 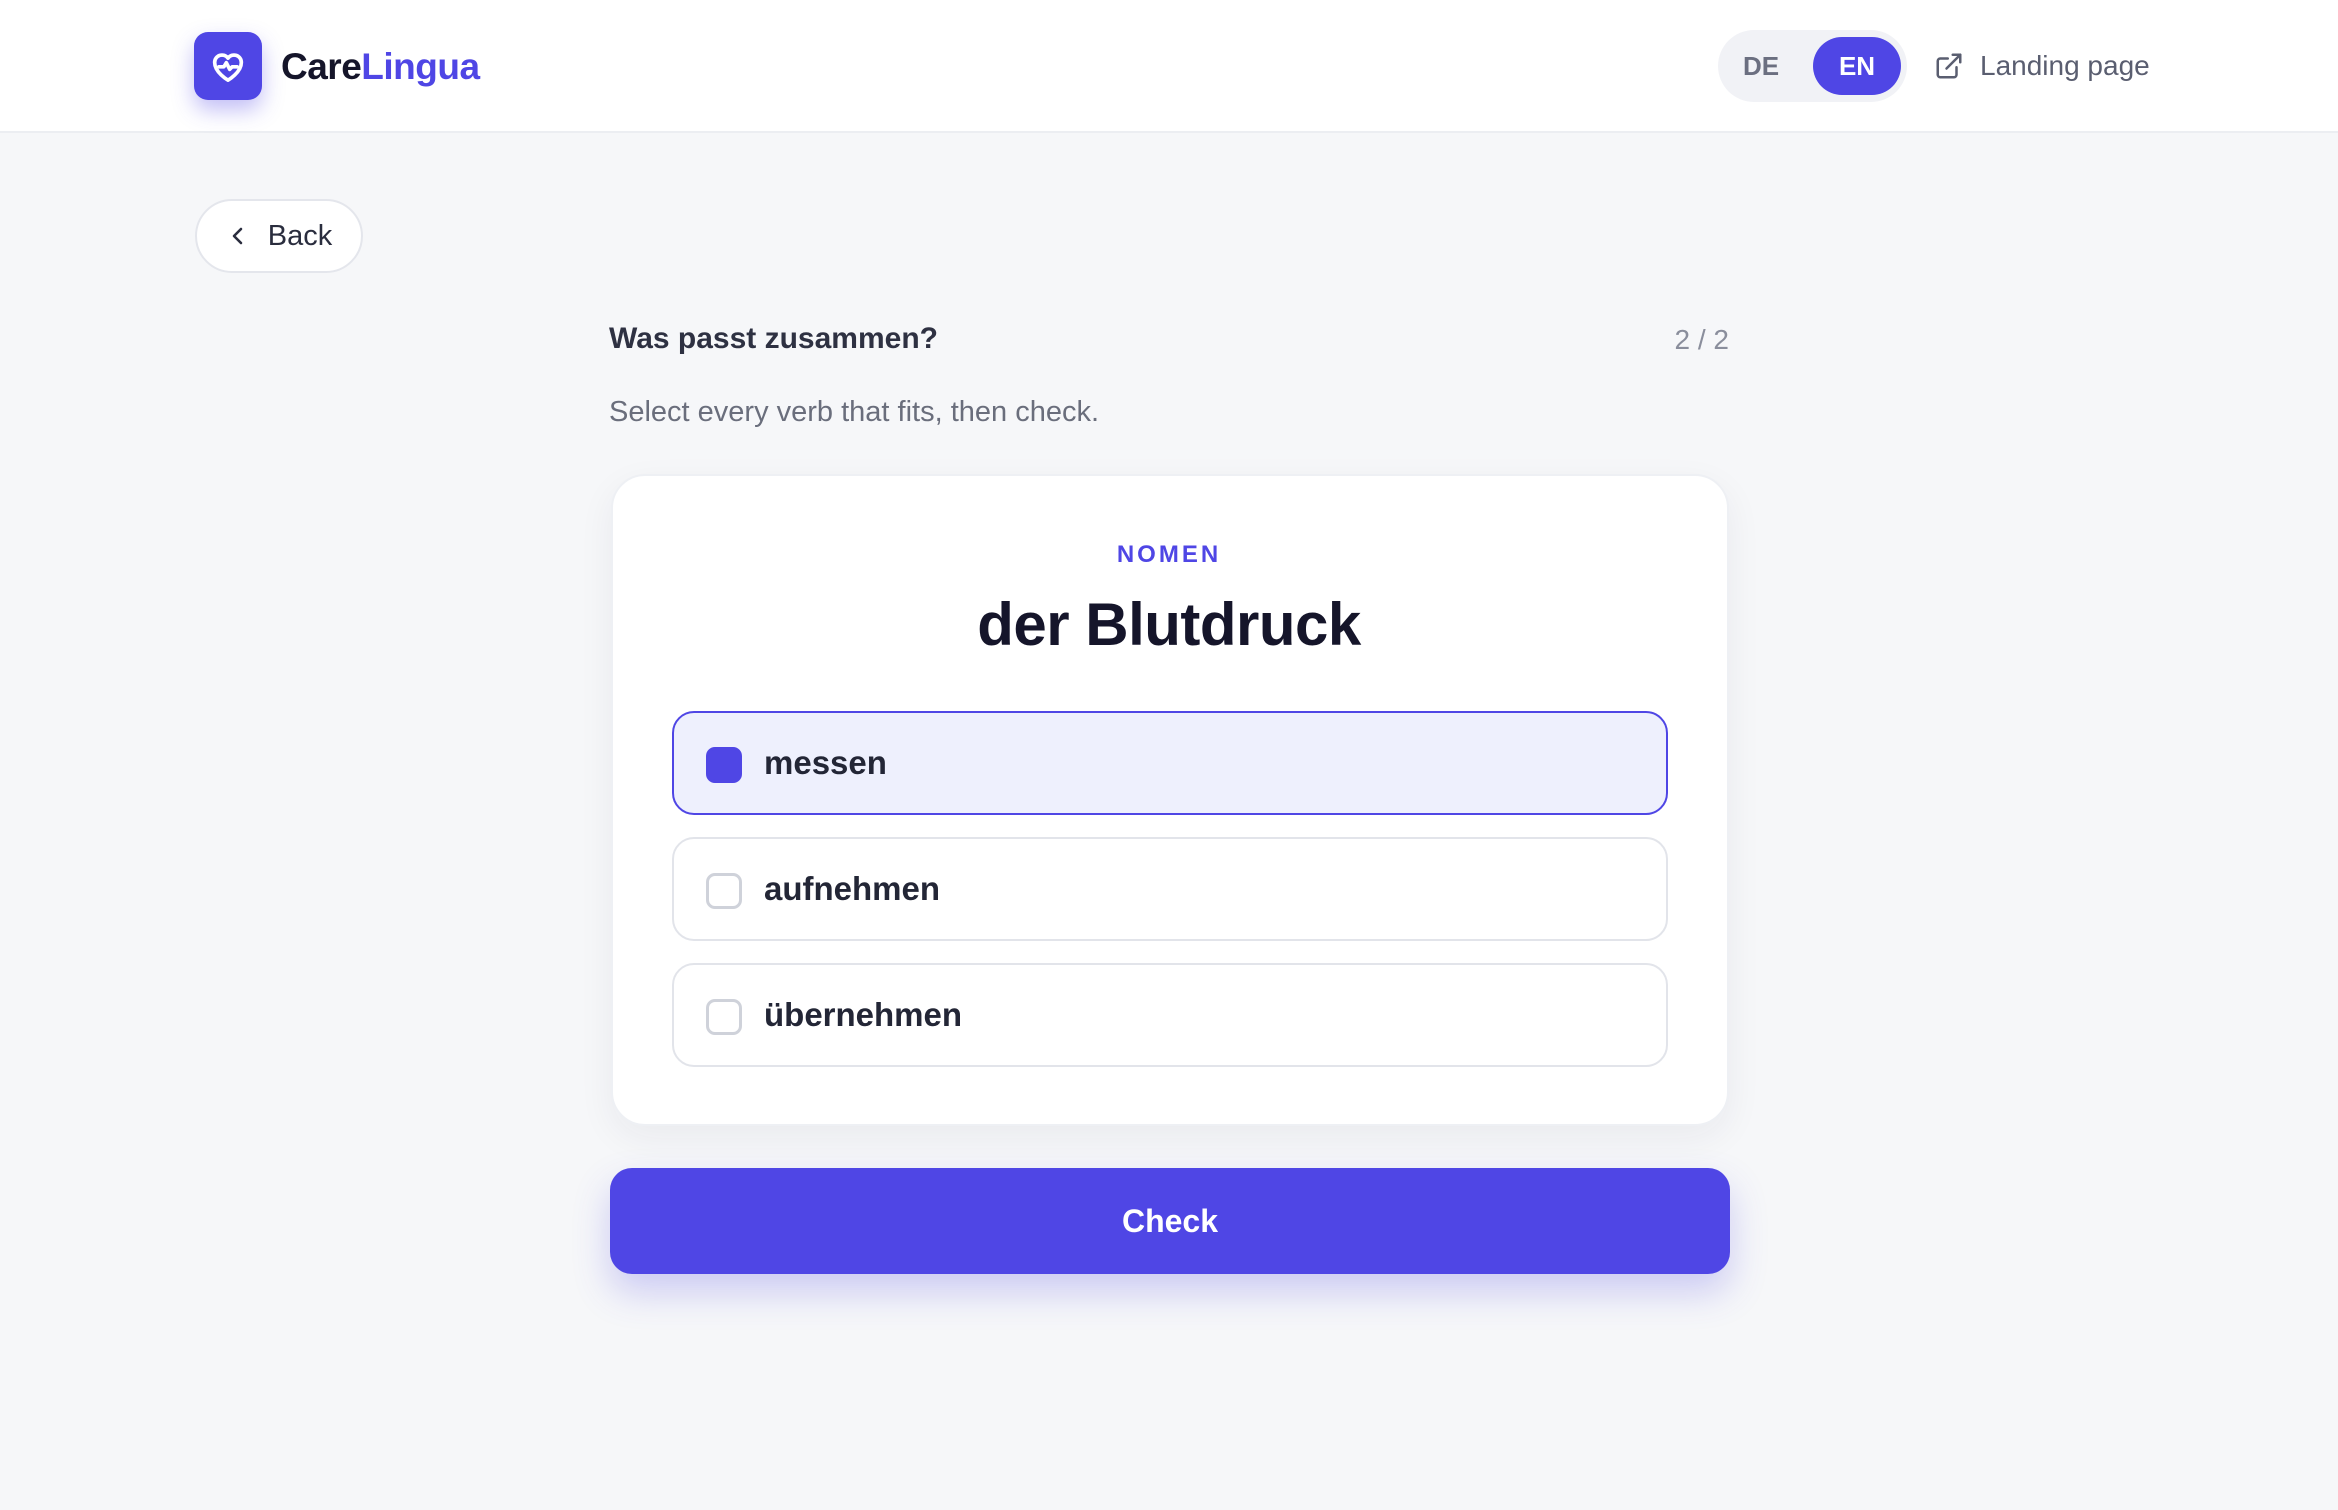 What do you see at coordinates (321, 66) in the screenshot?
I see `brand-name-care: Care` at bounding box center [321, 66].